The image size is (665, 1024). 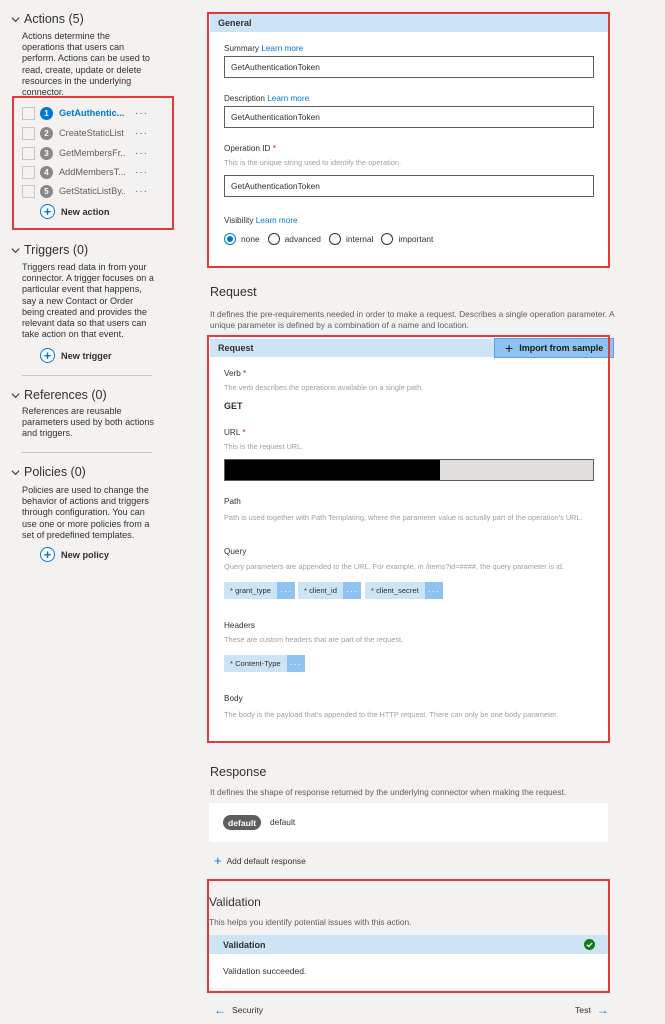 I want to click on new-policy-button: + New policy, so click(x=74, y=554).